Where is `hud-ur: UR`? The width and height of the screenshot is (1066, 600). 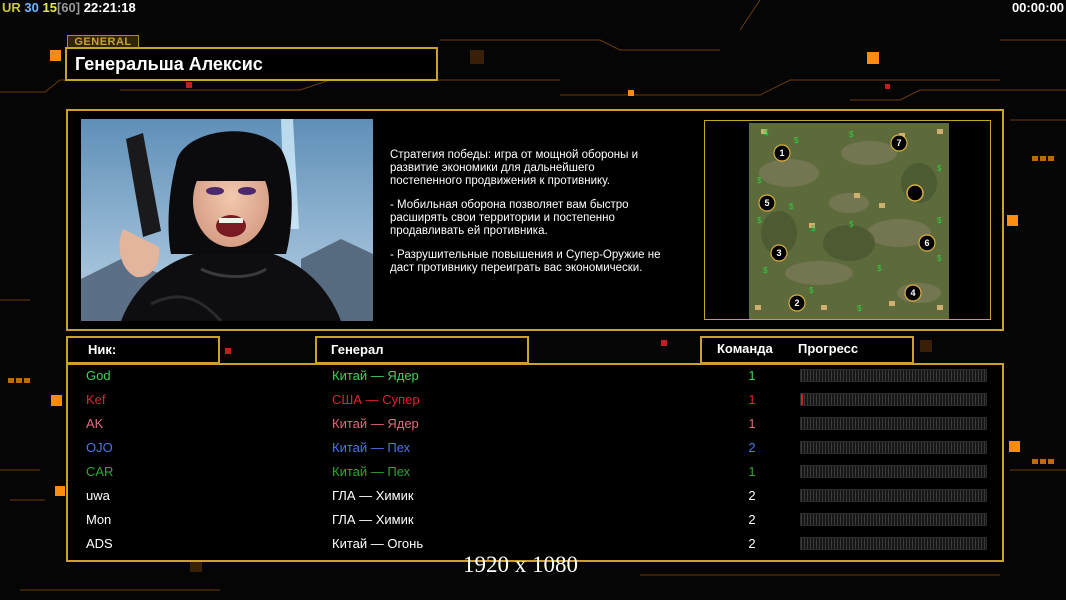 hud-ur: UR is located at coordinates (11, 7).